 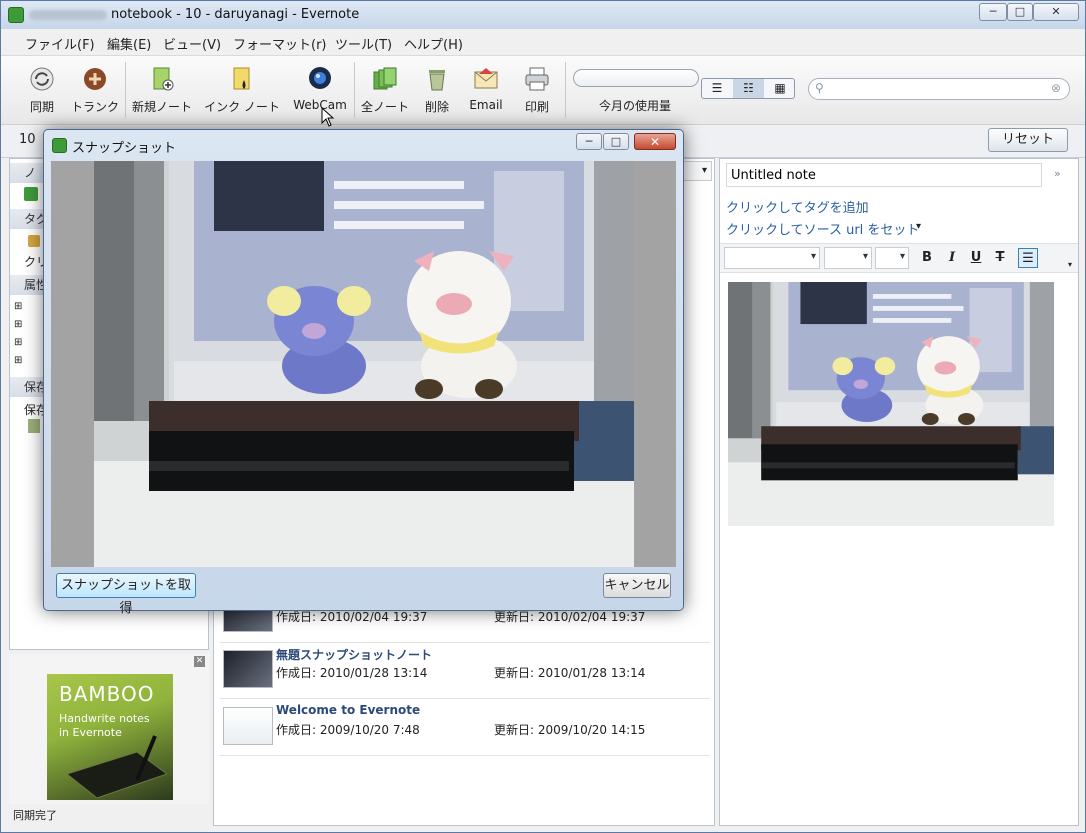 What do you see at coordinates (348, 710) in the screenshot?
I see `note-title: Welcome to Evernote` at bounding box center [348, 710].